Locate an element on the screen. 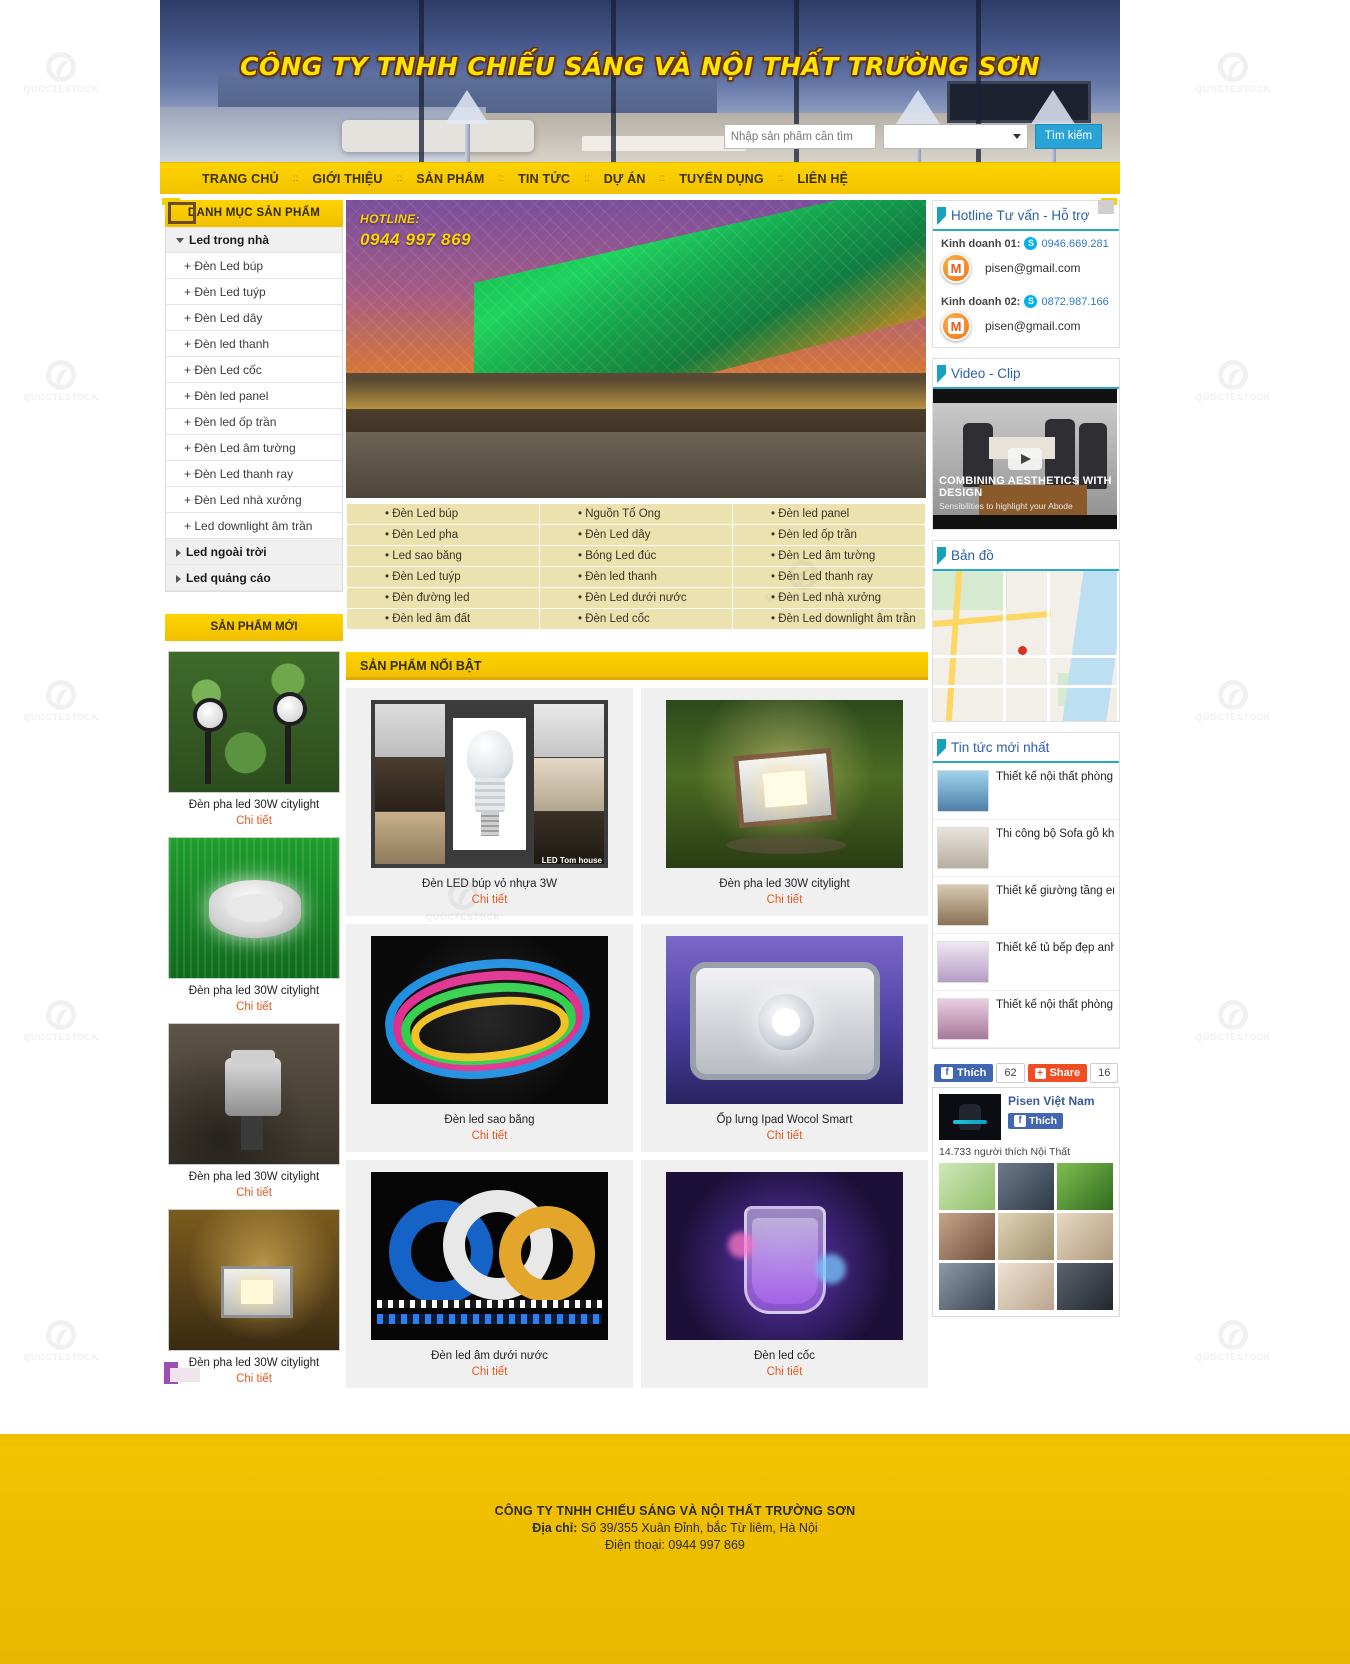  sidebar-item-led-quang-cao: Led quảng cáo is located at coordinates (254, 578).